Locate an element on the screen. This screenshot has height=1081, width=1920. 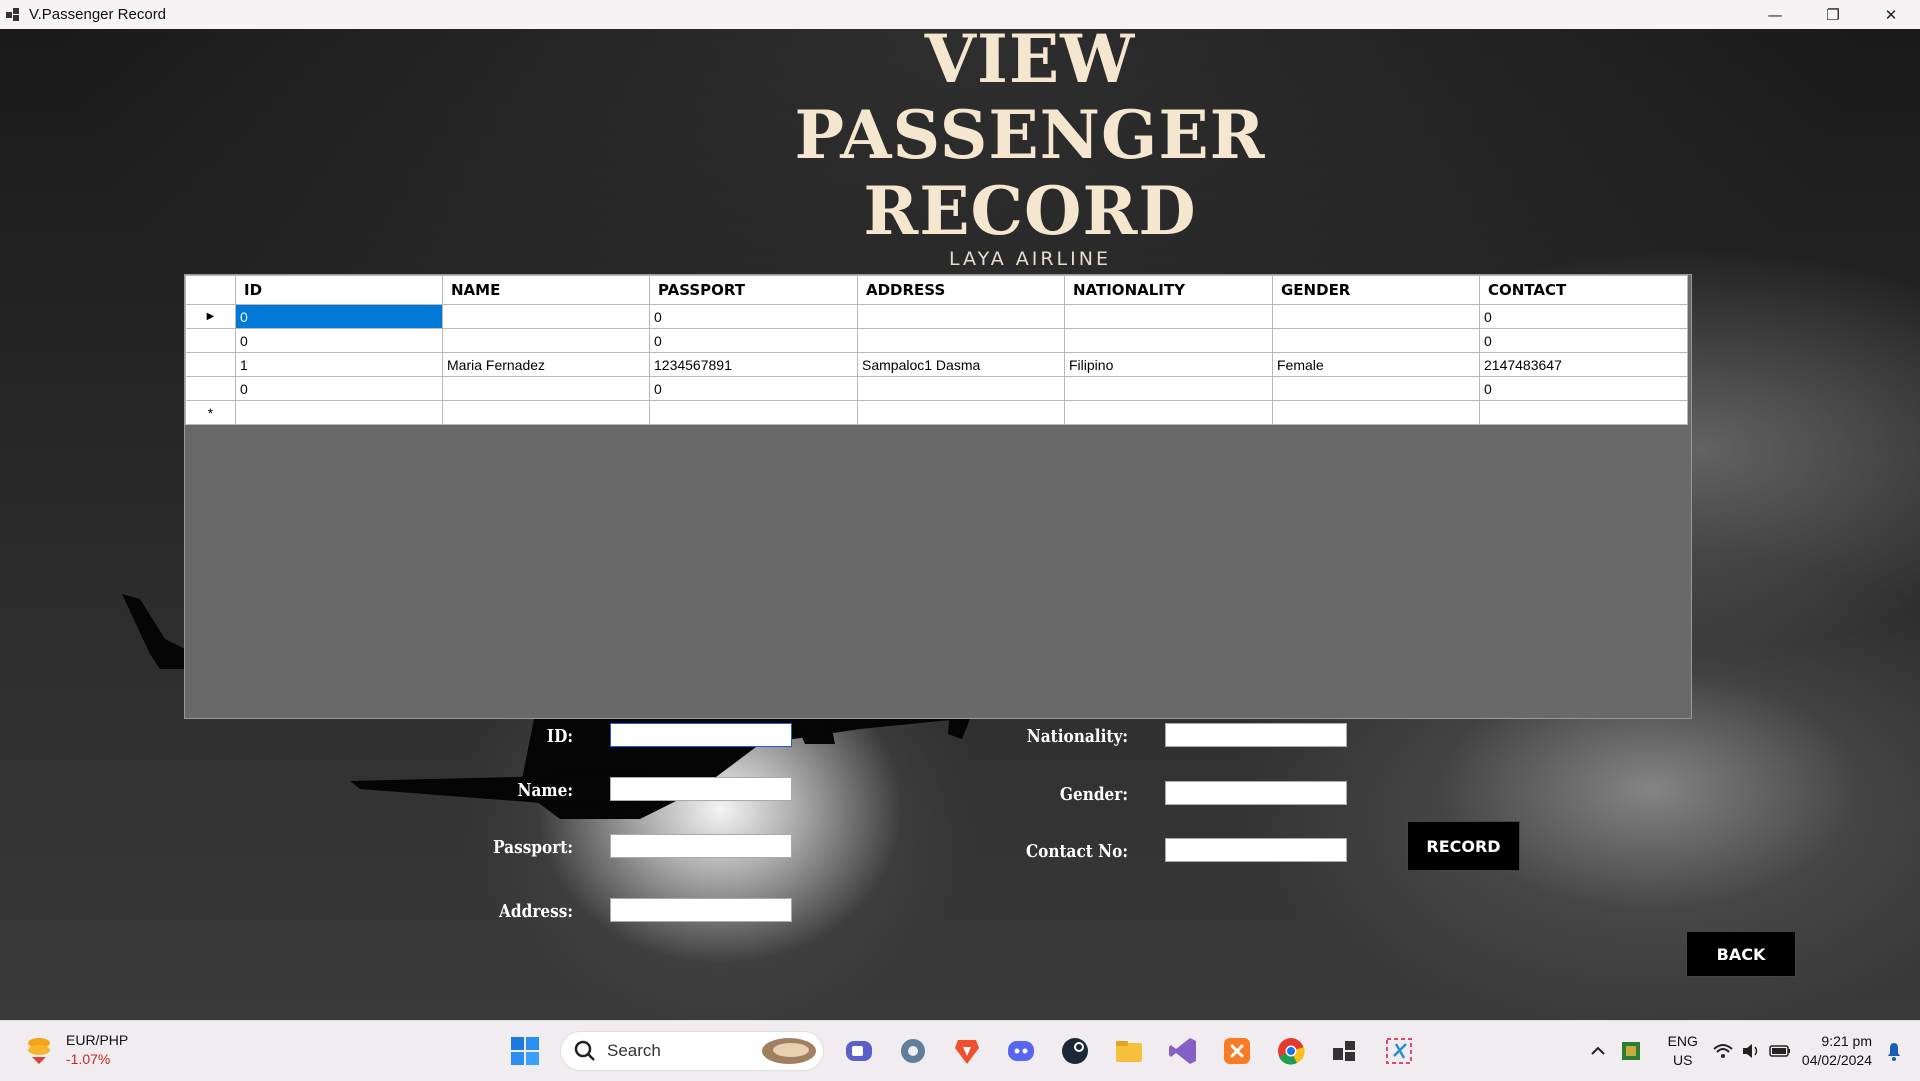
table-cell: Maria Fernadez is located at coordinates (546, 364).